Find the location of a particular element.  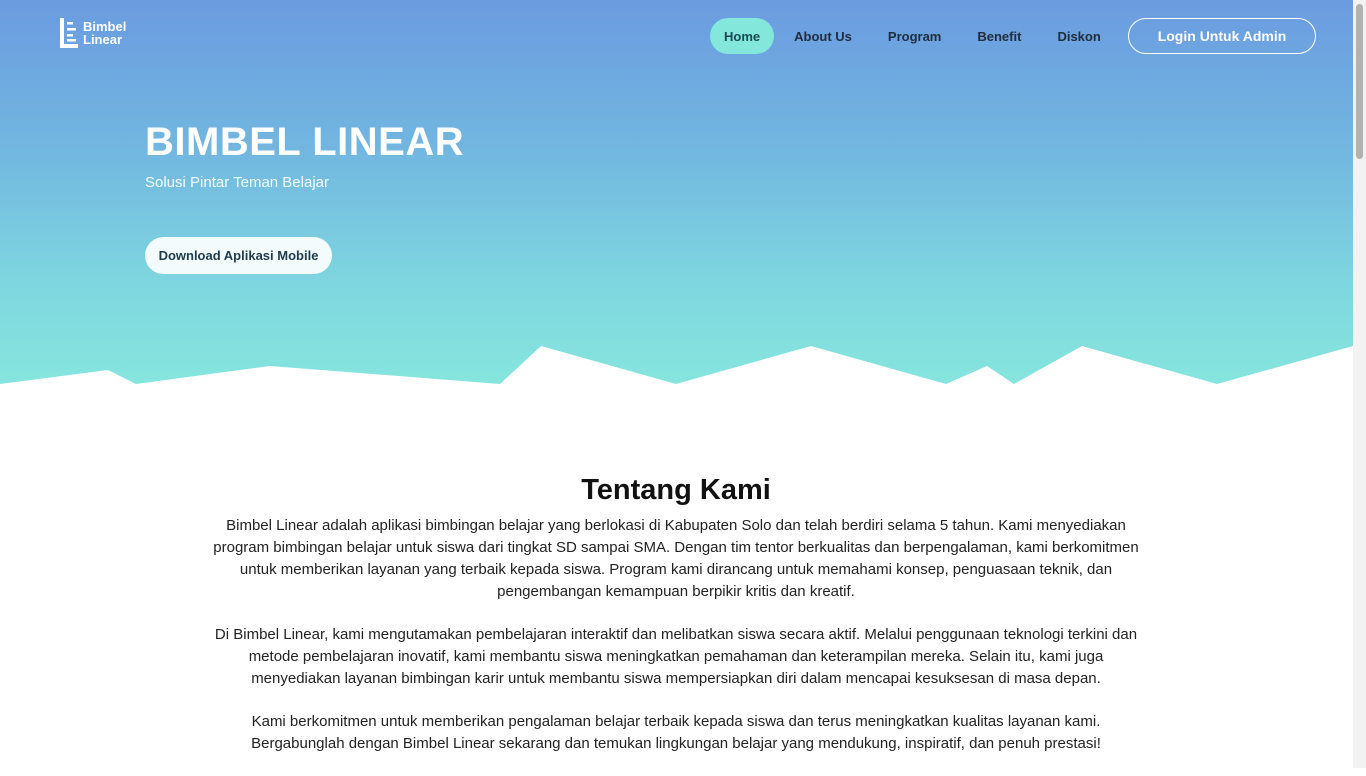

nav-diskon: Diskon is located at coordinates (1078, 36).